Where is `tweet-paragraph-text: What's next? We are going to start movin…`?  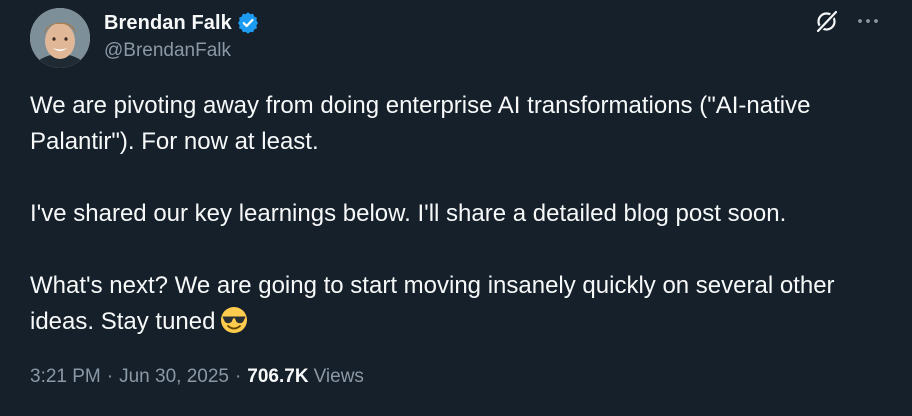
tweet-paragraph-text: What's next? We are going to start movin… is located at coordinates (432, 303).